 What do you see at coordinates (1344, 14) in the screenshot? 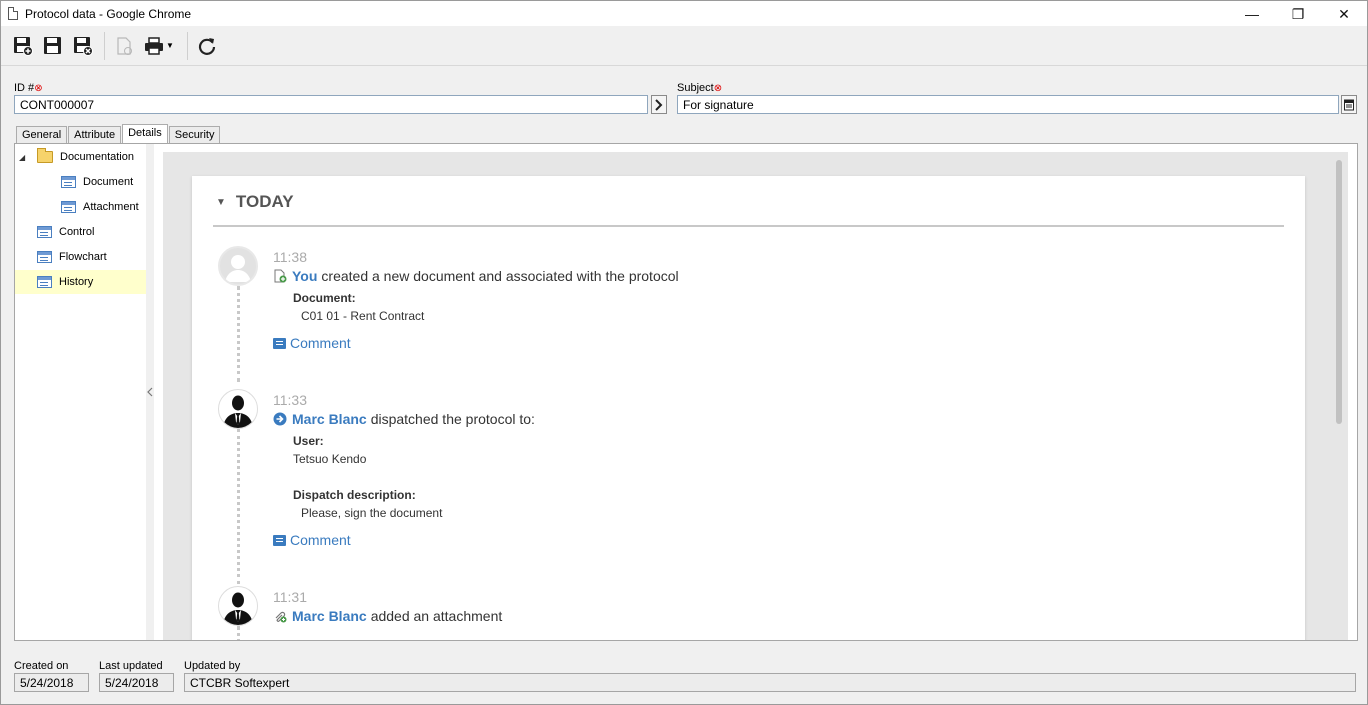
I see `close-button: ✕` at bounding box center [1344, 14].